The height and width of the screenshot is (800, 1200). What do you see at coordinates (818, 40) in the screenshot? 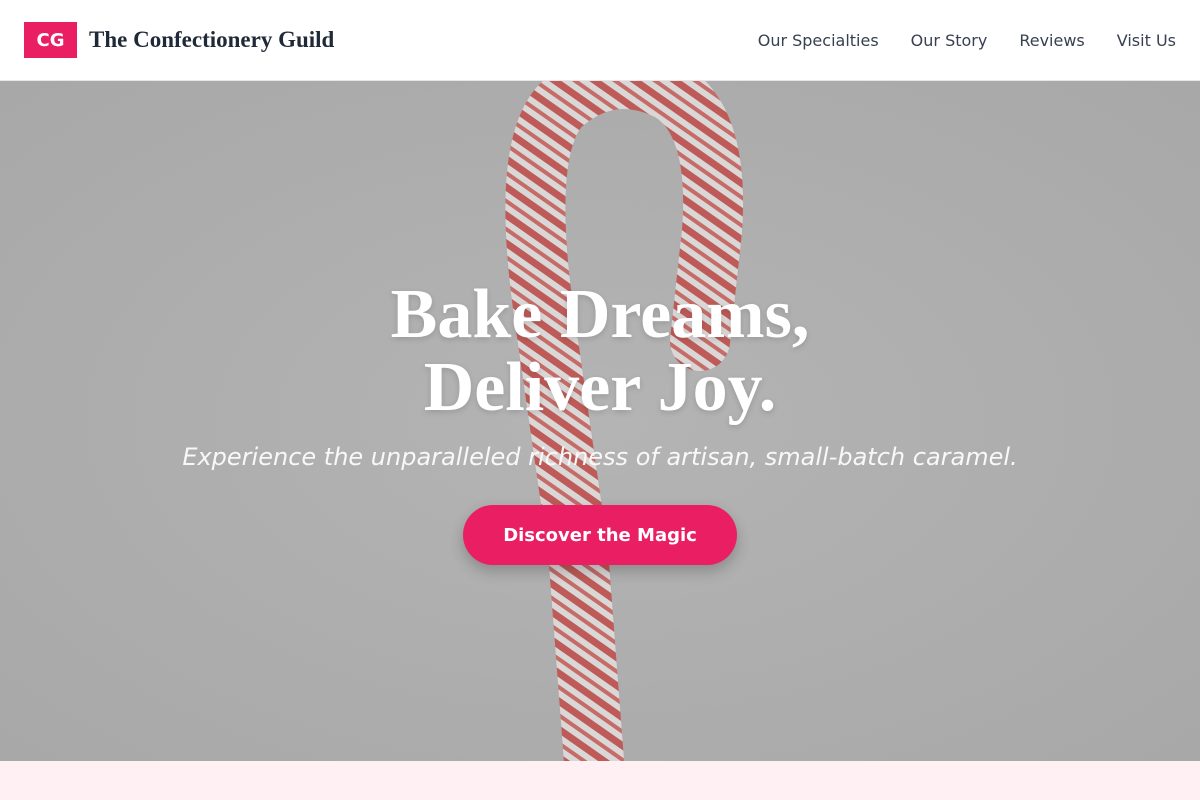
I see `nav-link-specialties: Our Specialties` at bounding box center [818, 40].